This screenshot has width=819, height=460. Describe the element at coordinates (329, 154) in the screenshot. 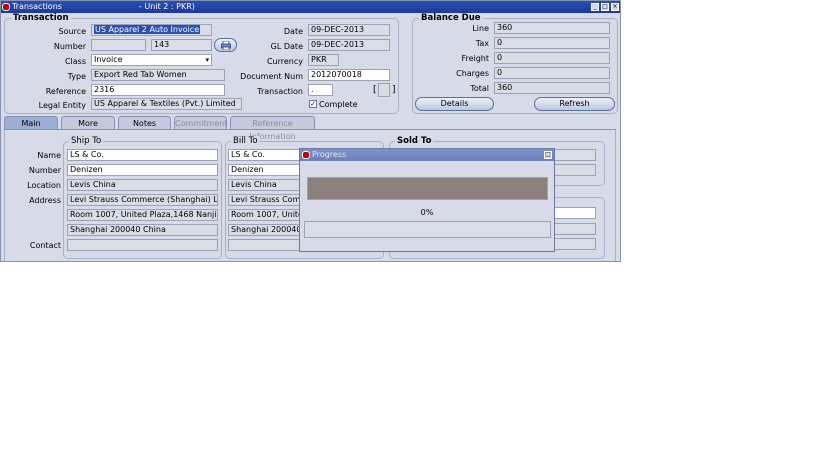

I see `progress-title: Progress` at that location.